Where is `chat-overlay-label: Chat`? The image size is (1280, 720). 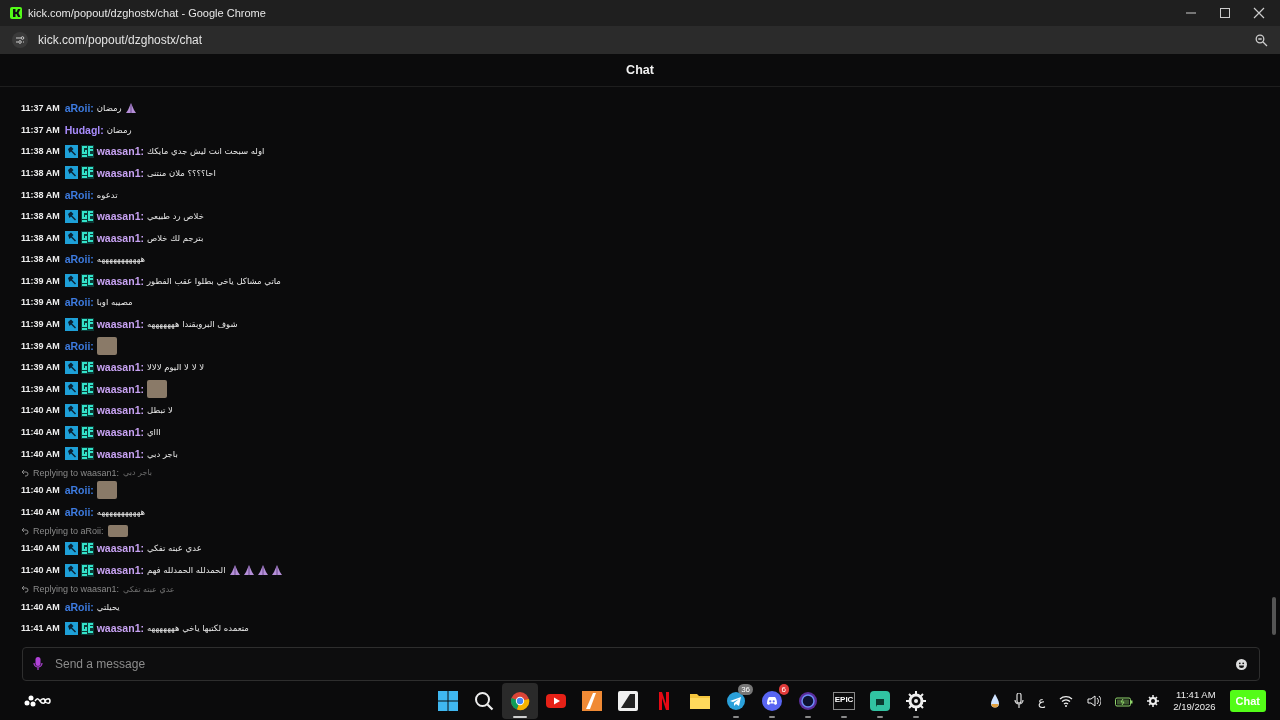 chat-overlay-label: Chat is located at coordinates (1247, 701).